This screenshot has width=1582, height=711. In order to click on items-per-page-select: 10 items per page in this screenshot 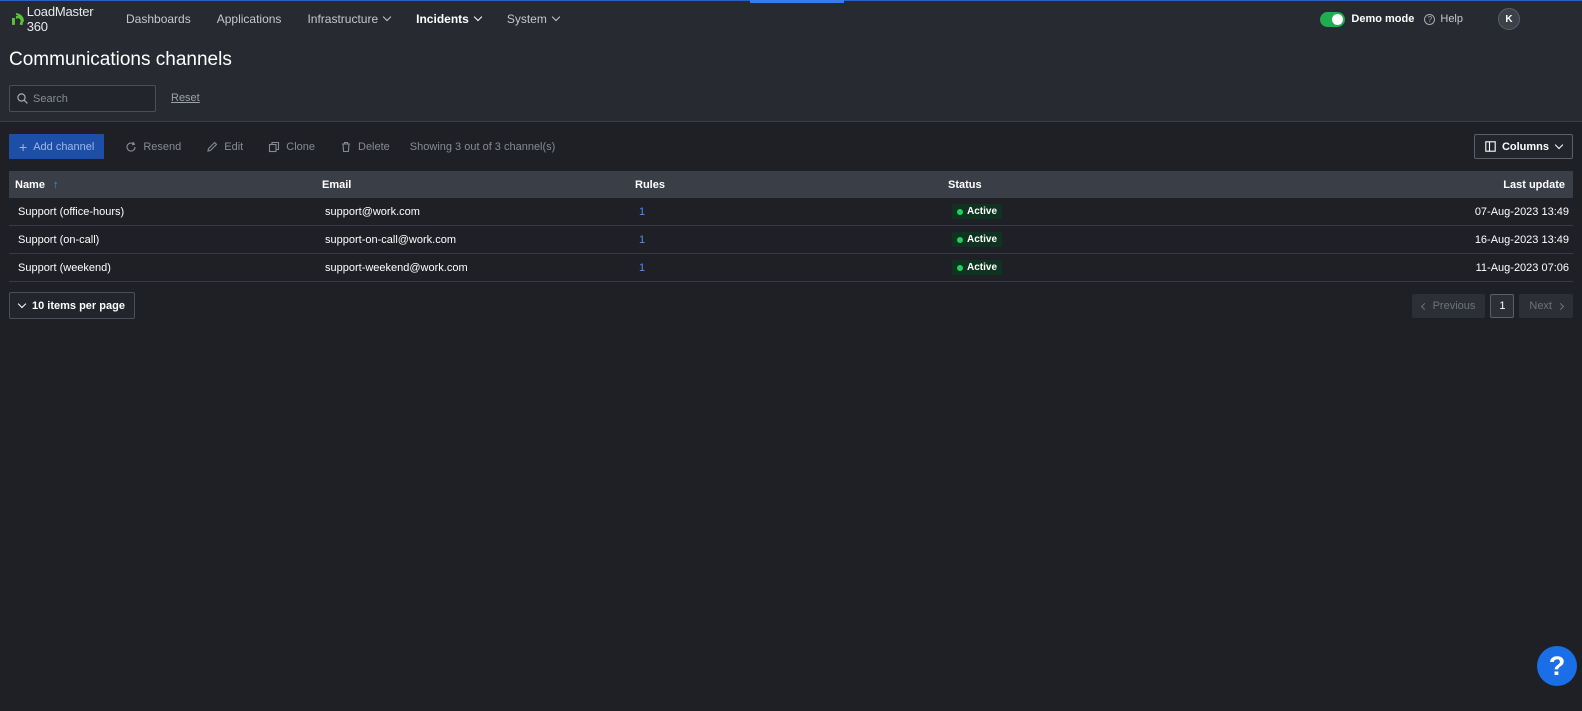, I will do `click(72, 305)`.